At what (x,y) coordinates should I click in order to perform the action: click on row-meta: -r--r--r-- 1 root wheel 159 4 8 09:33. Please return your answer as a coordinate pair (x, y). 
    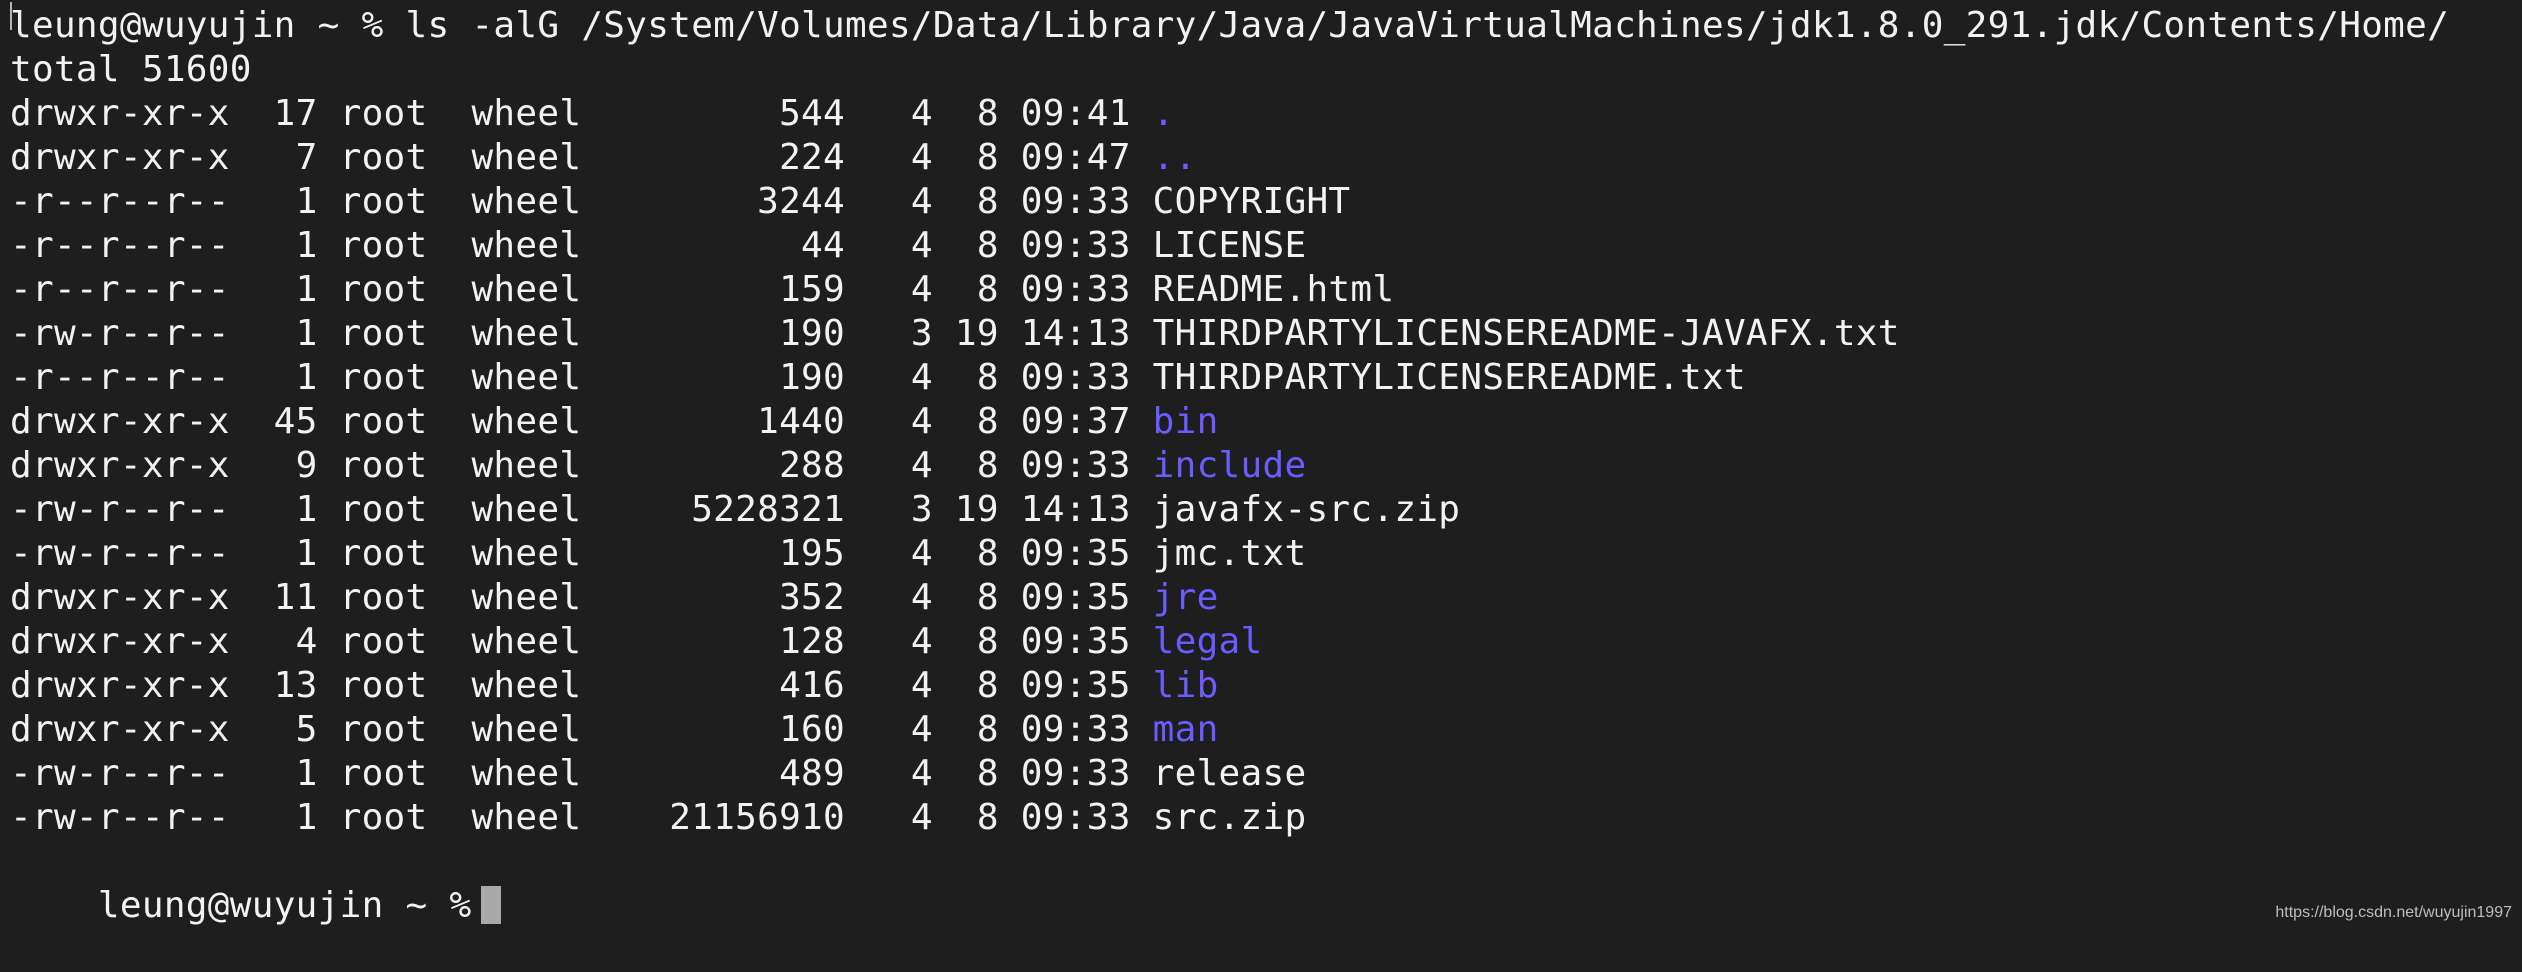
    Looking at the image, I should click on (581, 289).